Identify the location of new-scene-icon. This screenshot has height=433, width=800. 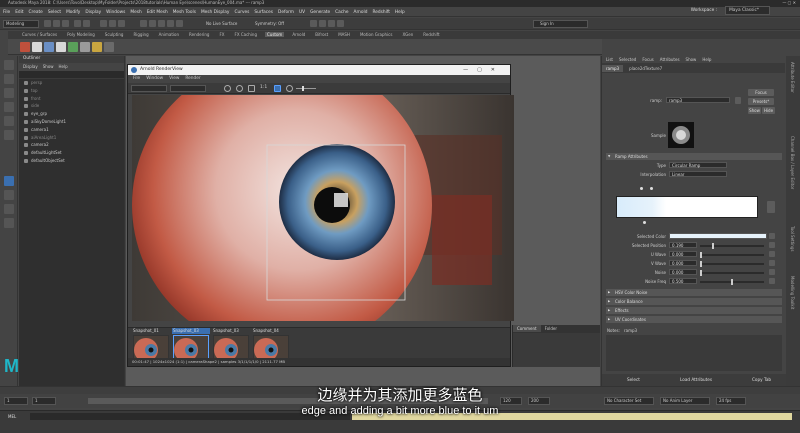
(47, 23).